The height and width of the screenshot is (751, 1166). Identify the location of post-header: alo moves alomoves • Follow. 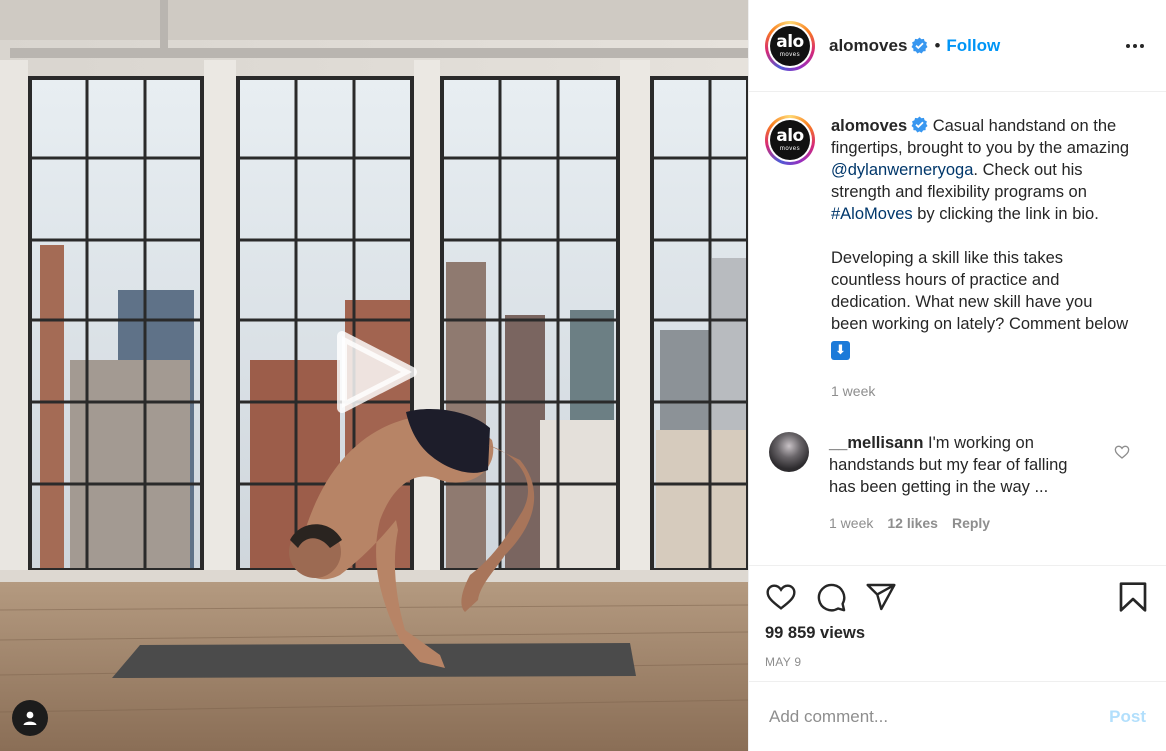
(957, 46).